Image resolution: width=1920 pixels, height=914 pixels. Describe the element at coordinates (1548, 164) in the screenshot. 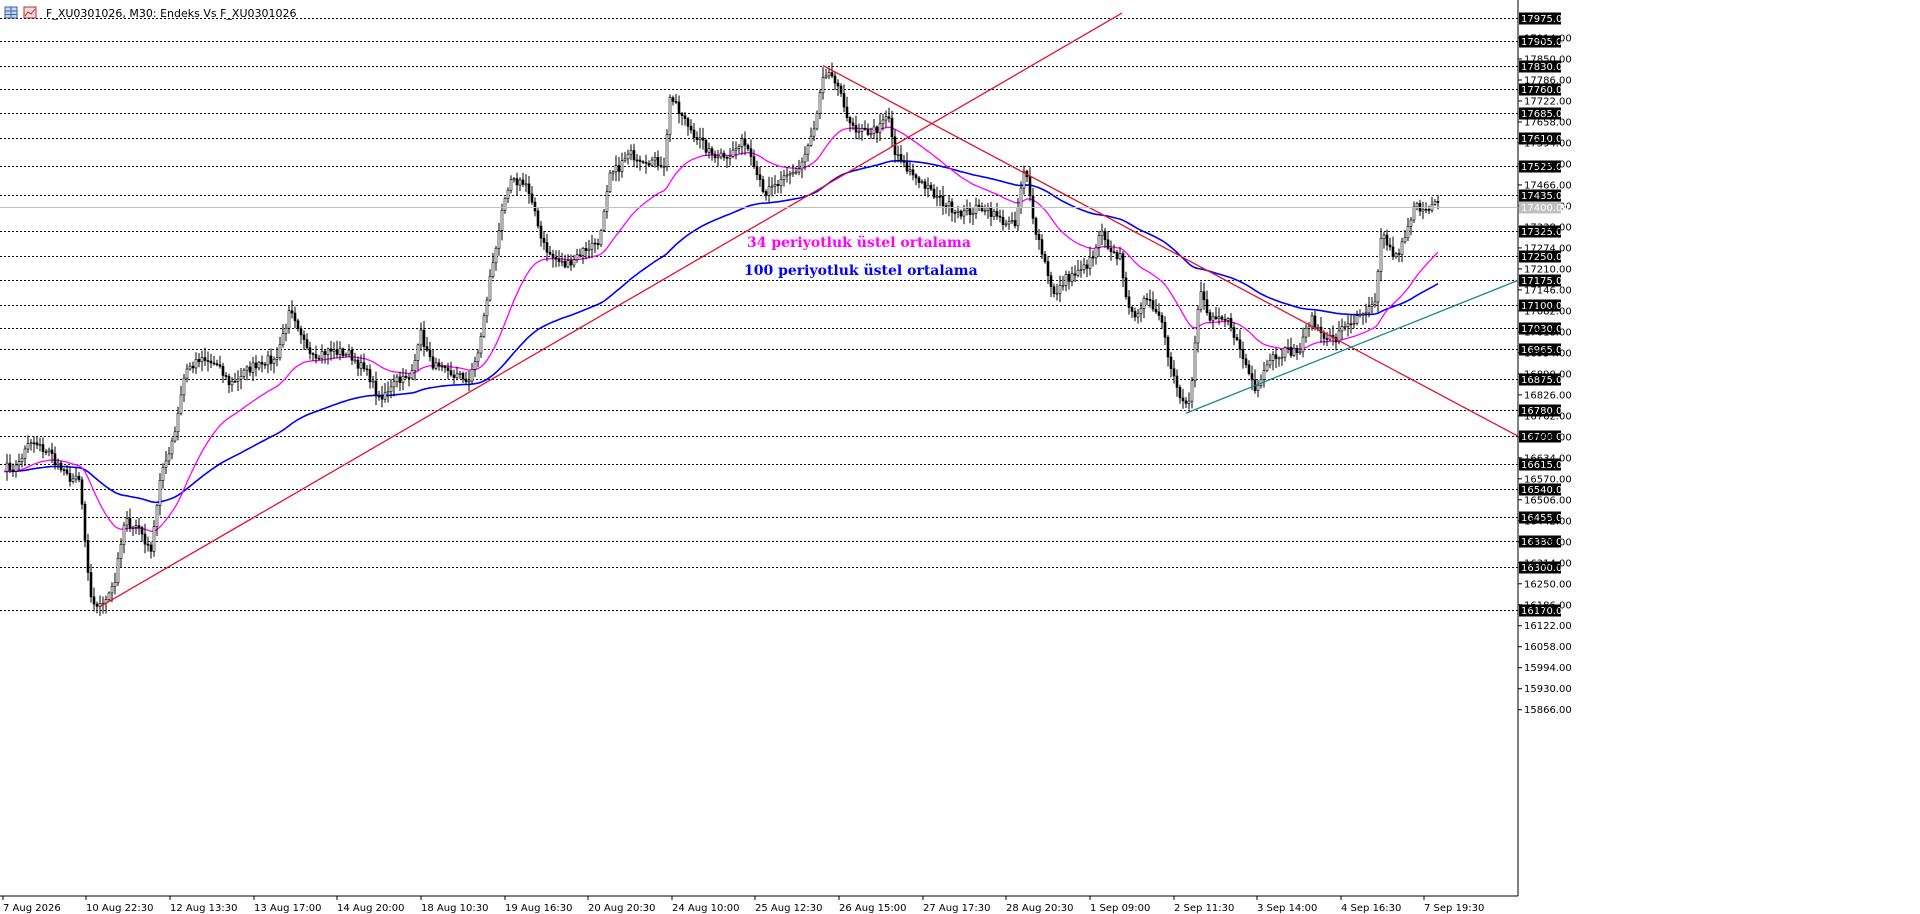

I see `price-tick-label: 17530.00` at that location.